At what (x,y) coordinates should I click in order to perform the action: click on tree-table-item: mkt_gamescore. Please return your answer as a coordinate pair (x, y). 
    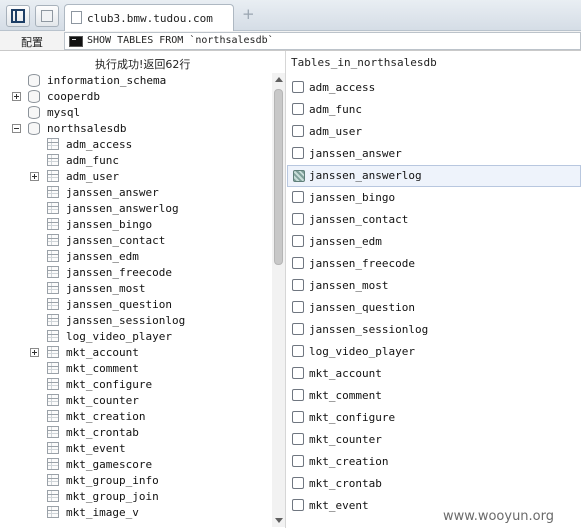
    Looking at the image, I should click on (136, 465).